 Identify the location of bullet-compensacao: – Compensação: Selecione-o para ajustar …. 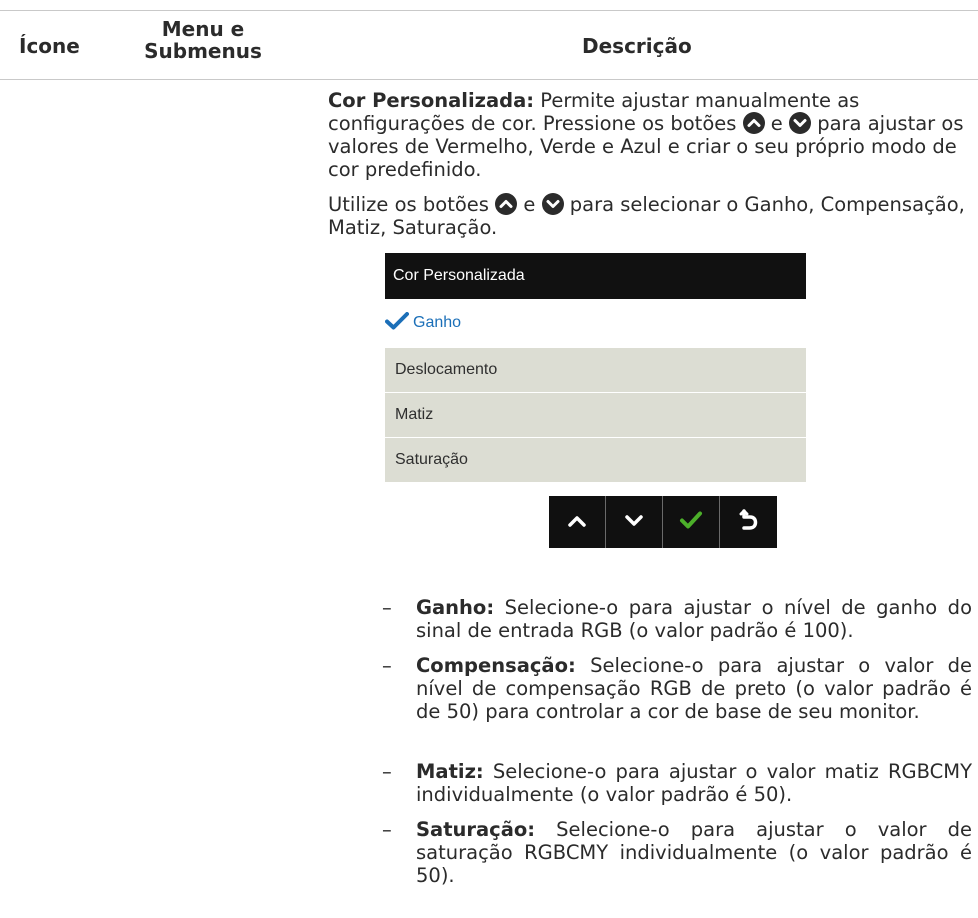
(677, 688).